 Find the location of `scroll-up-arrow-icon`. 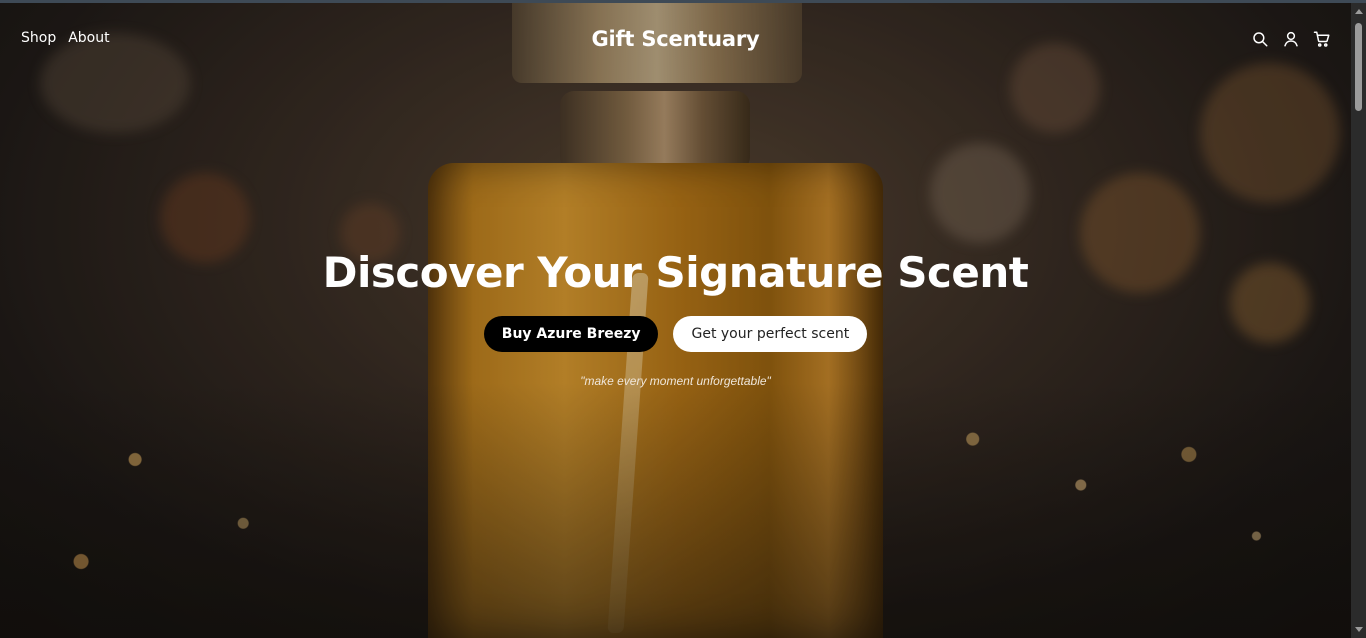

scroll-up-arrow-icon is located at coordinates (1359, 11).